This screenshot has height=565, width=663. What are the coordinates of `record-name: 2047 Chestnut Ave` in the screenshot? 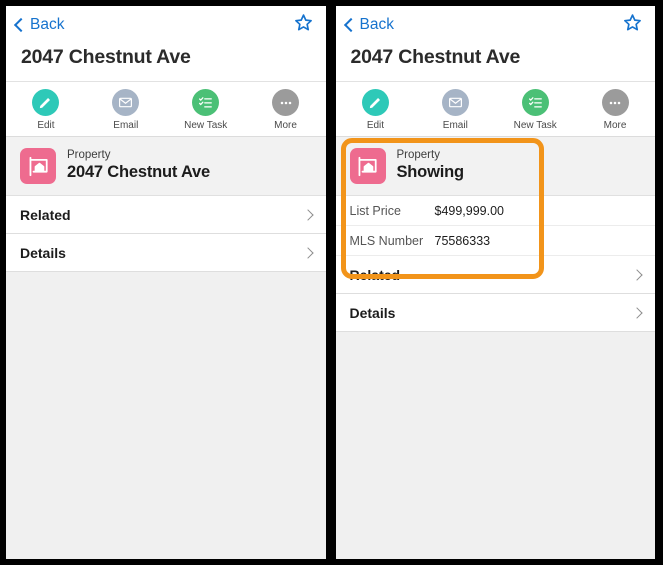 It's located at (139, 172).